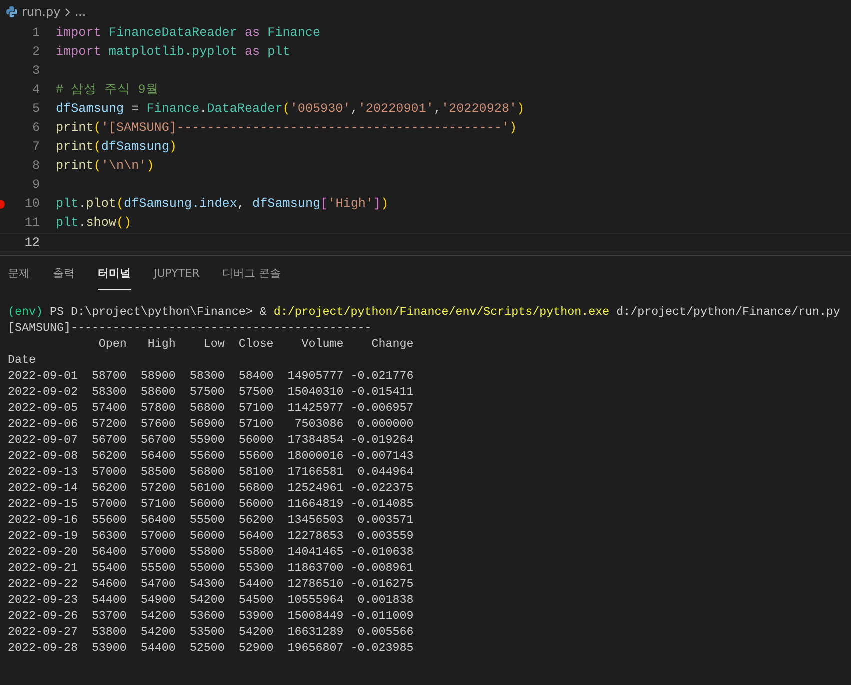 The image size is (851, 685). What do you see at coordinates (64, 274) in the screenshot?
I see `panel-tab: 출력` at bounding box center [64, 274].